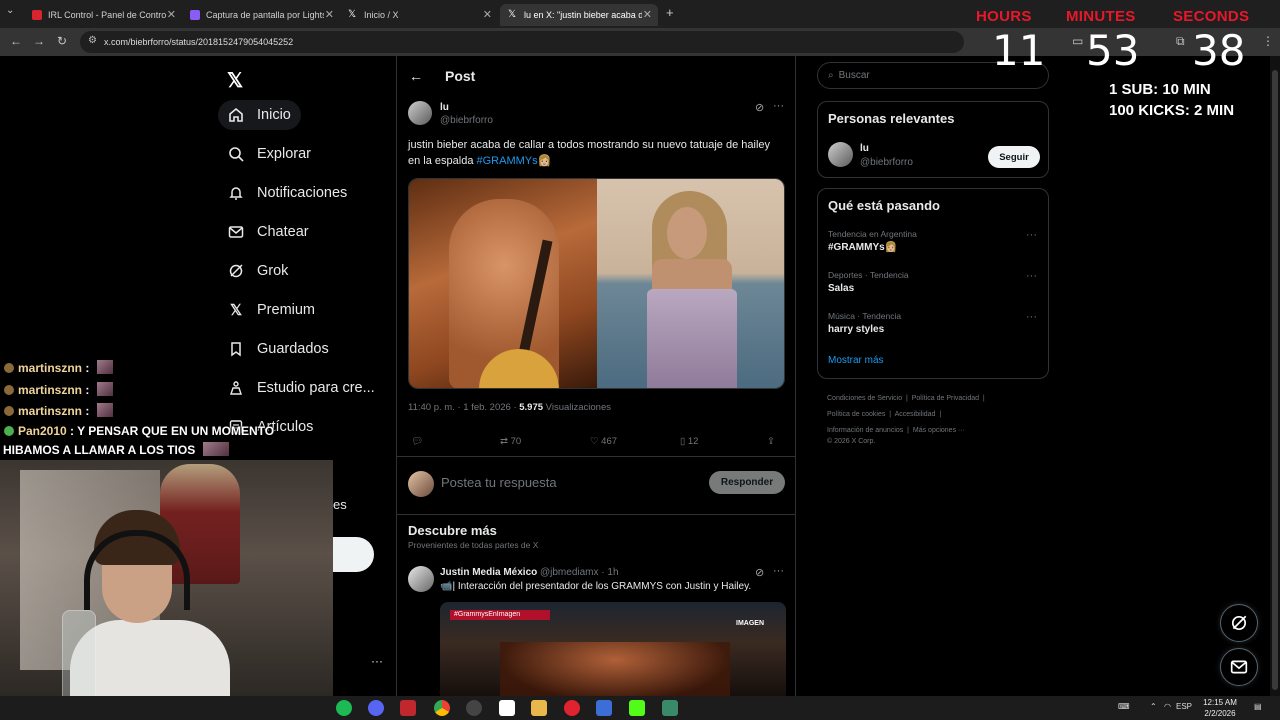 The width and height of the screenshot is (1280, 720). Describe the element at coordinates (1239, 667) in the screenshot. I see `messages-float-button` at that location.